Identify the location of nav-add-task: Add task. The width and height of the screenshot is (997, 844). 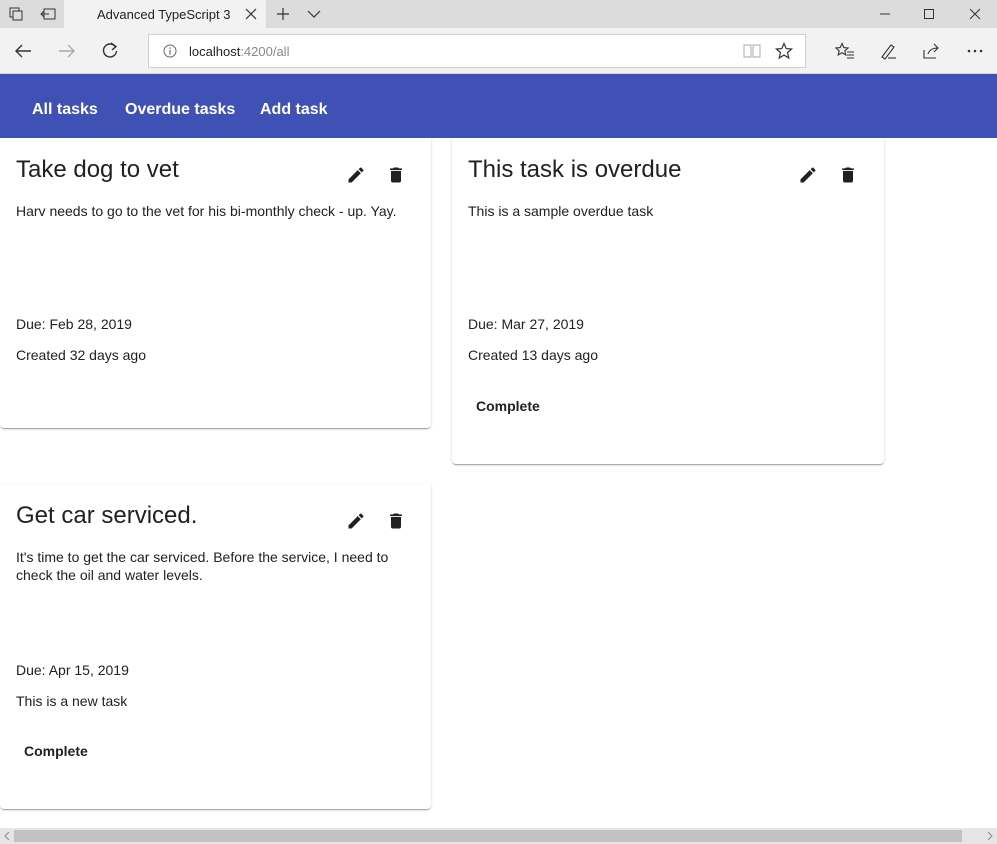
(294, 106).